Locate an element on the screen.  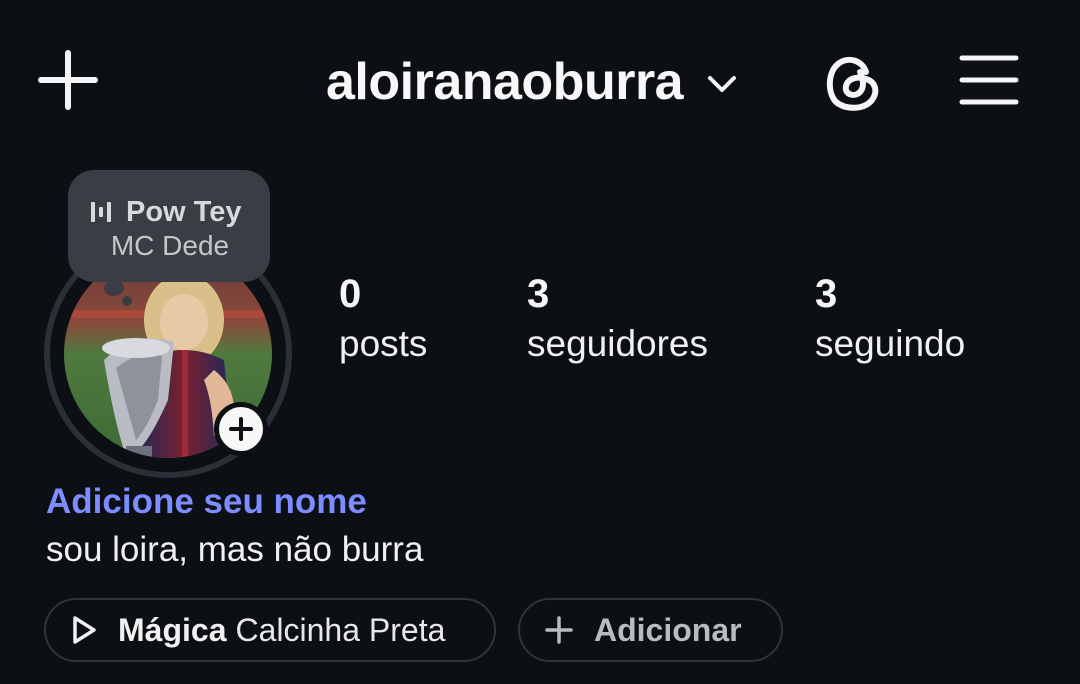
note-artist: MC Dede is located at coordinates (170, 245).